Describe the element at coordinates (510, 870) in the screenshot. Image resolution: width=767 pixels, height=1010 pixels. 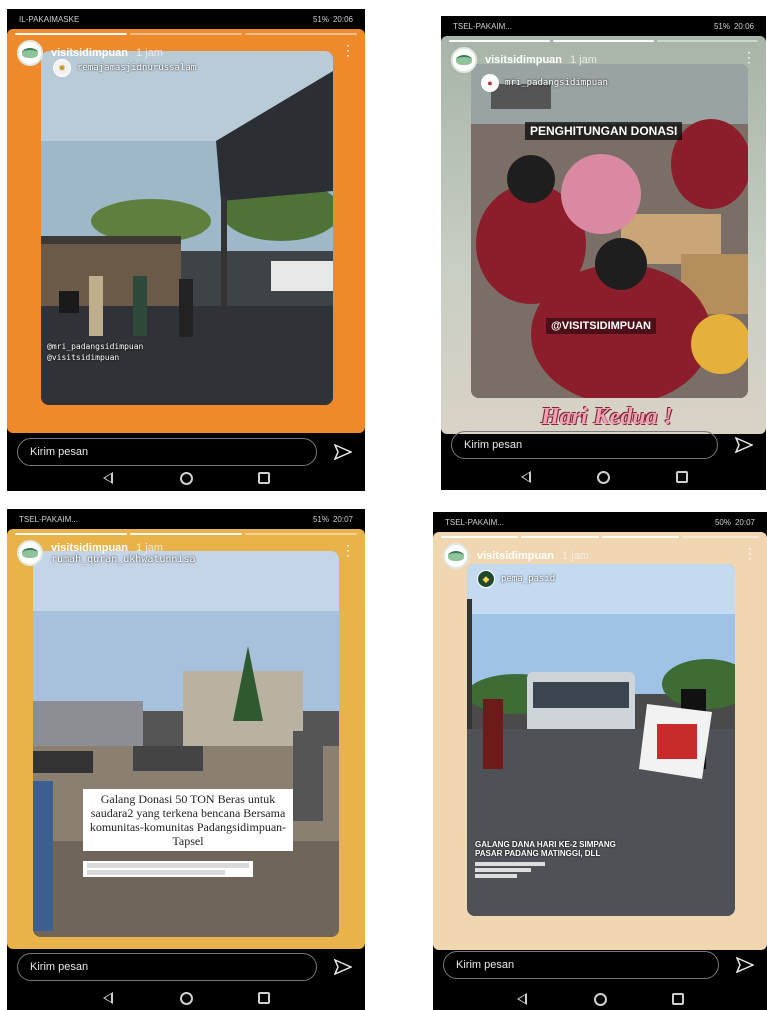
I see `caption-fine-print` at that location.